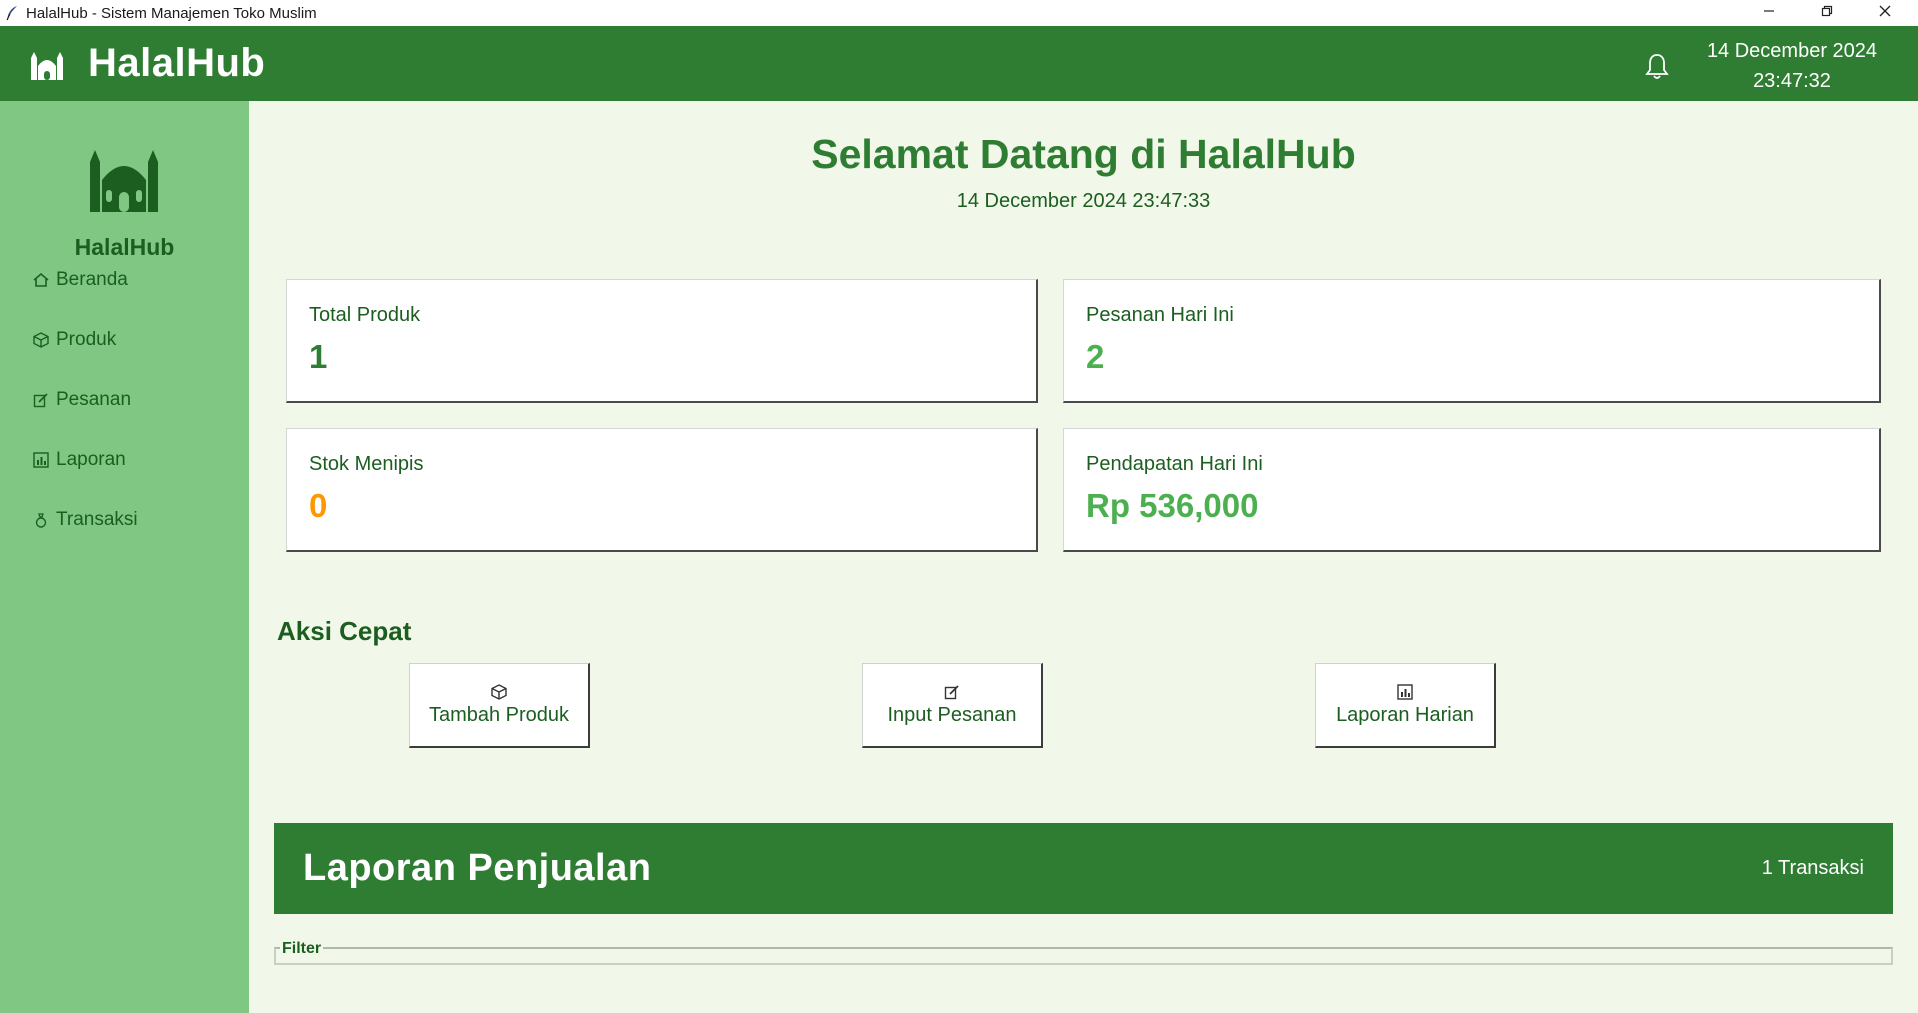 This screenshot has height=1013, width=1918. What do you see at coordinates (1172, 505) in the screenshot?
I see `card-value: Rp 536,000` at bounding box center [1172, 505].